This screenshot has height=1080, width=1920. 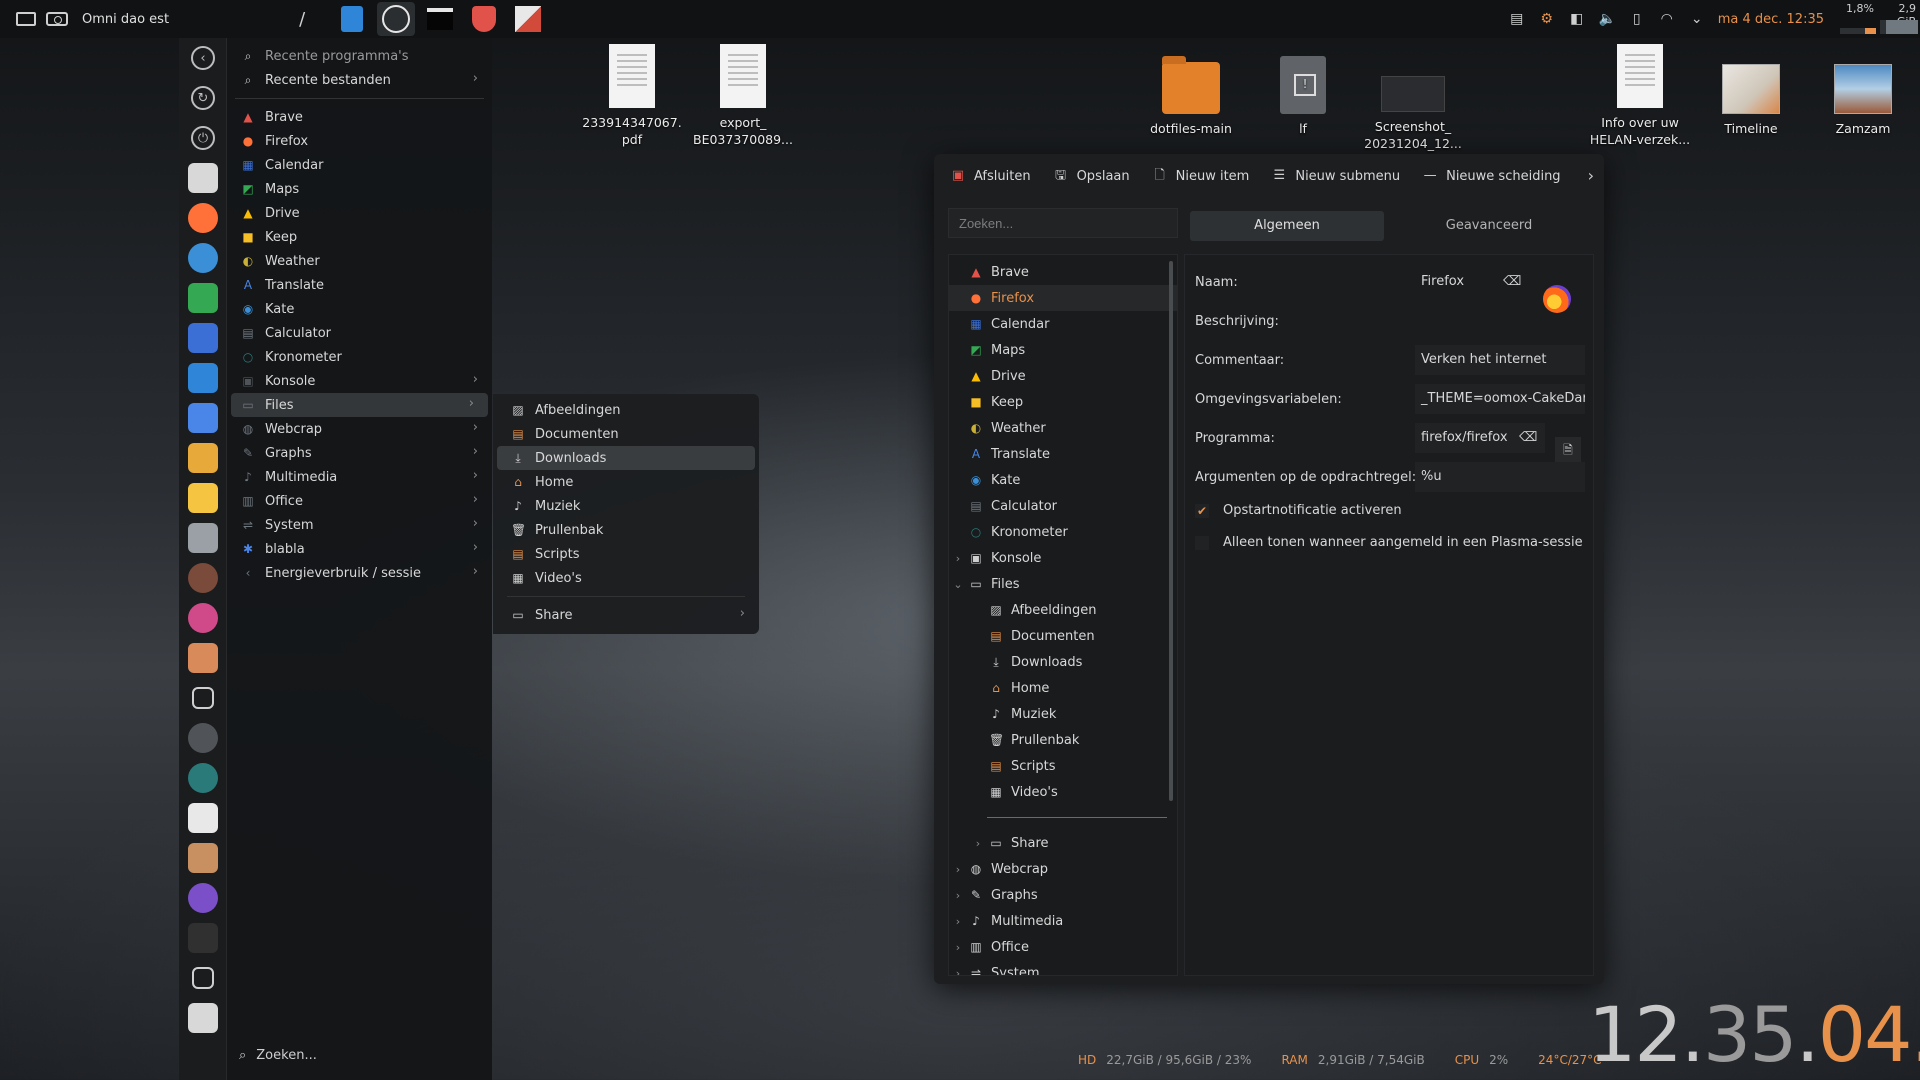 I want to click on launcher-item-office: ▥ Office ›, so click(x=359, y=501).